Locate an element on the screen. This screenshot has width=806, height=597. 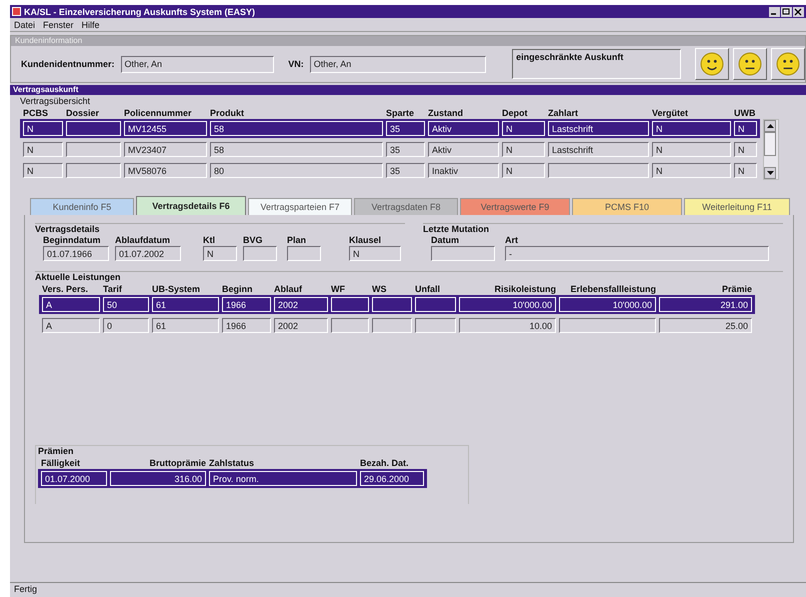
tab: Weiterleitung F11 is located at coordinates (737, 206).